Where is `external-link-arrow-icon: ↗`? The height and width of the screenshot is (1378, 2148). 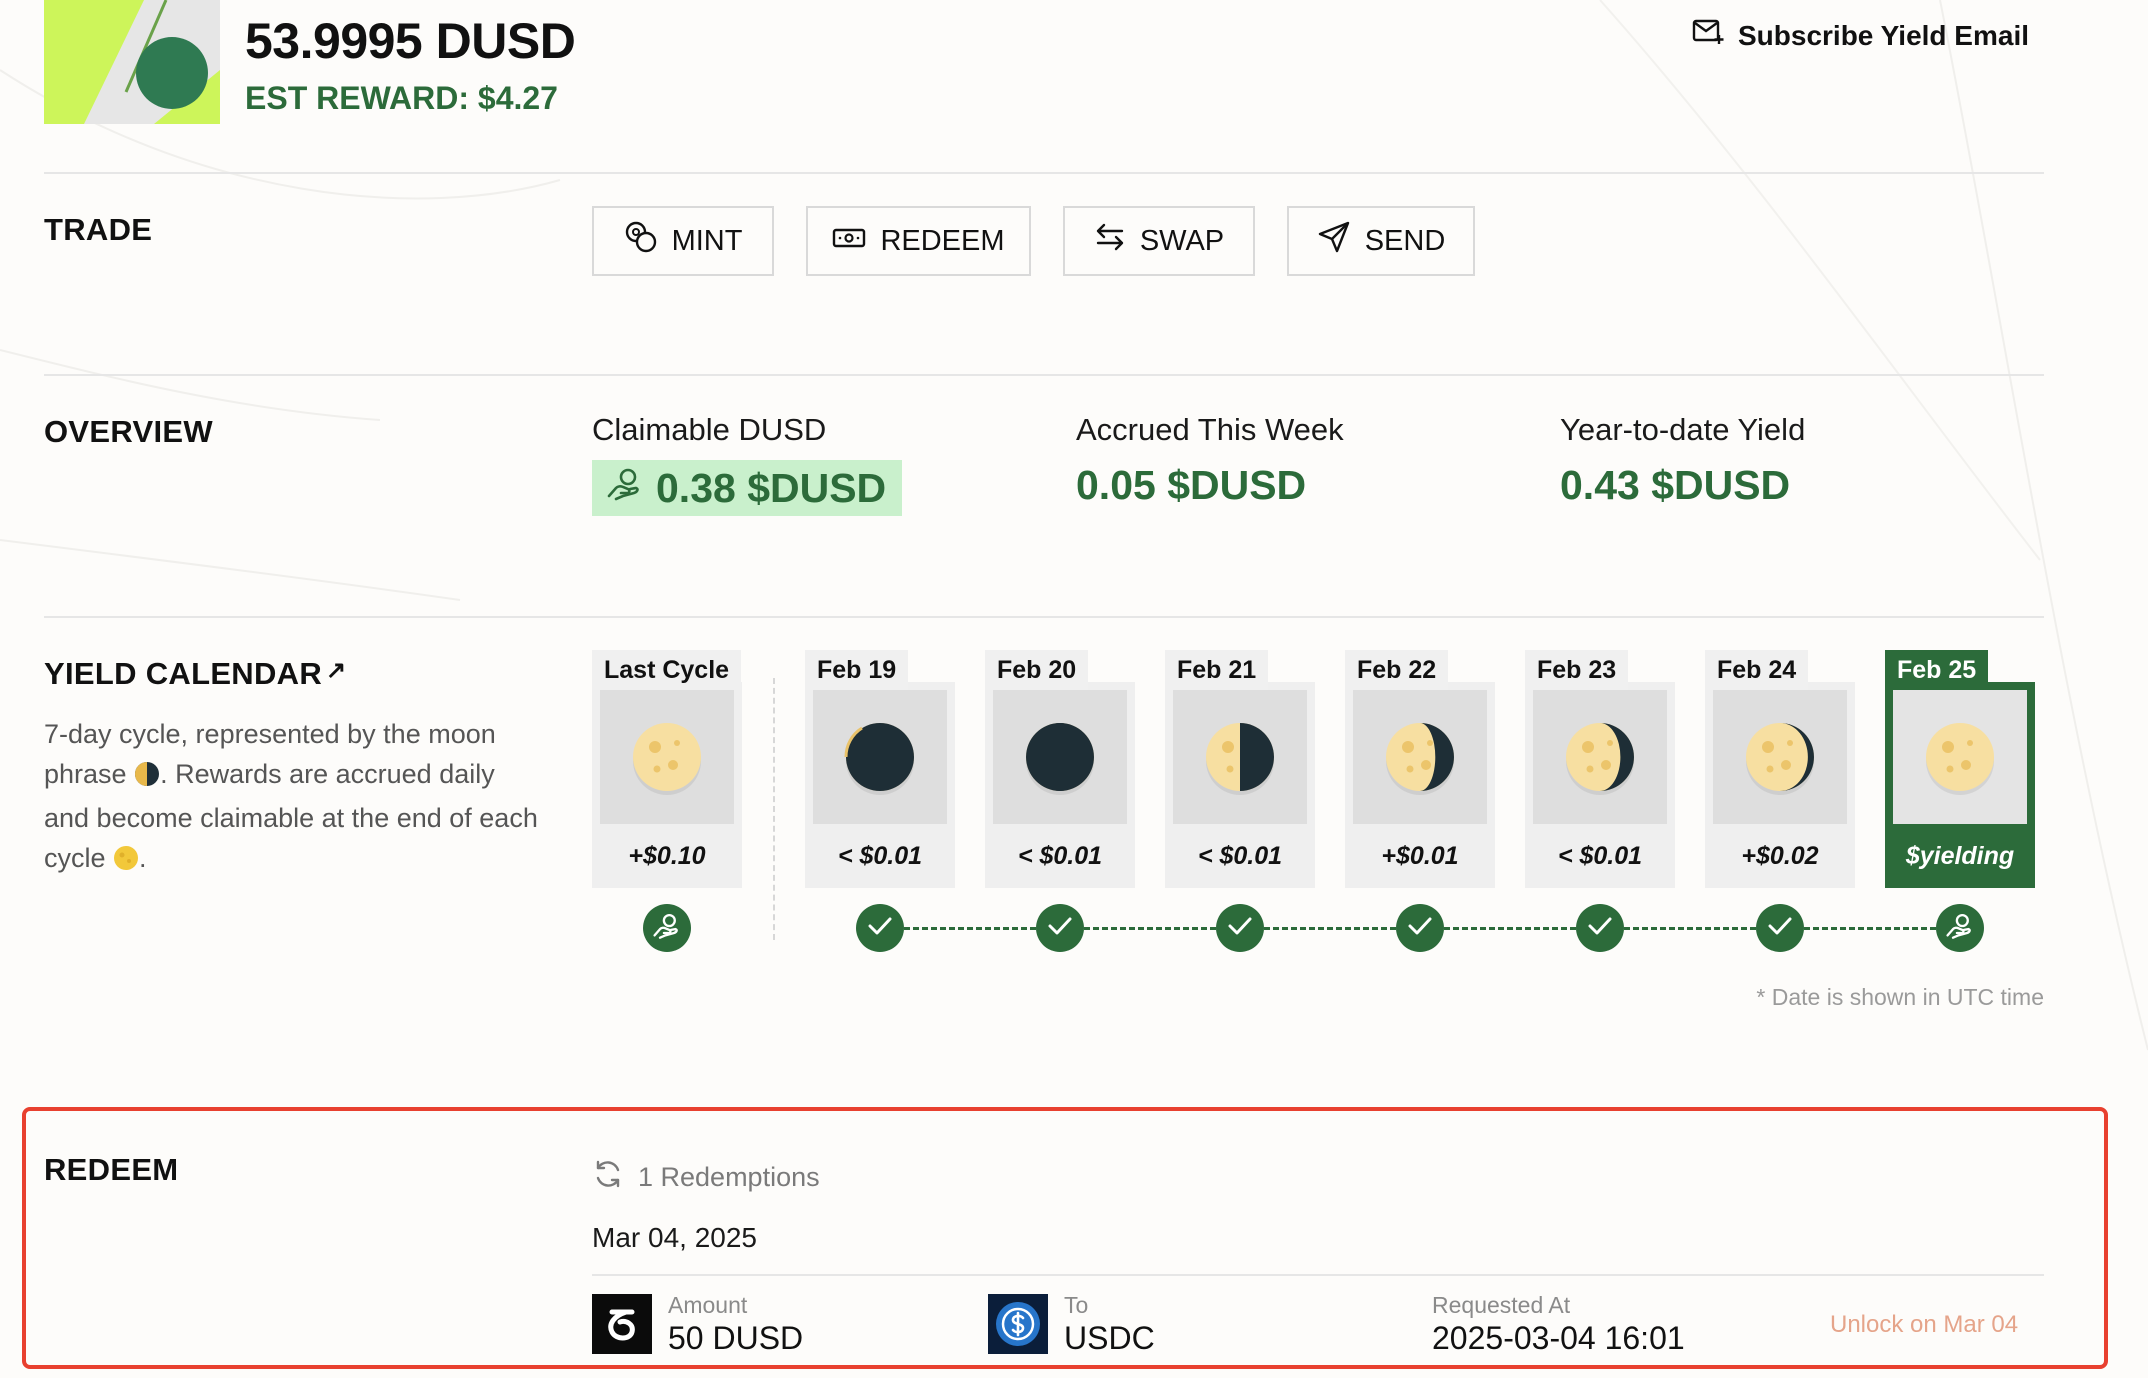 external-link-arrow-icon: ↗ is located at coordinates (336, 670).